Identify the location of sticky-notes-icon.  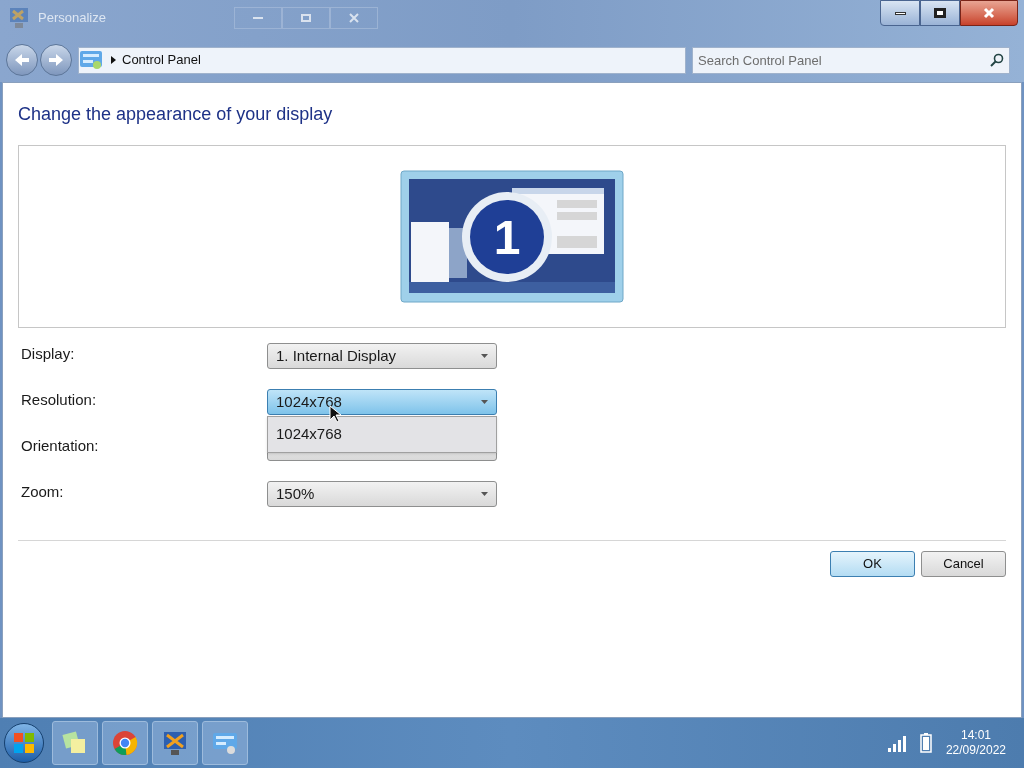
(75, 743).